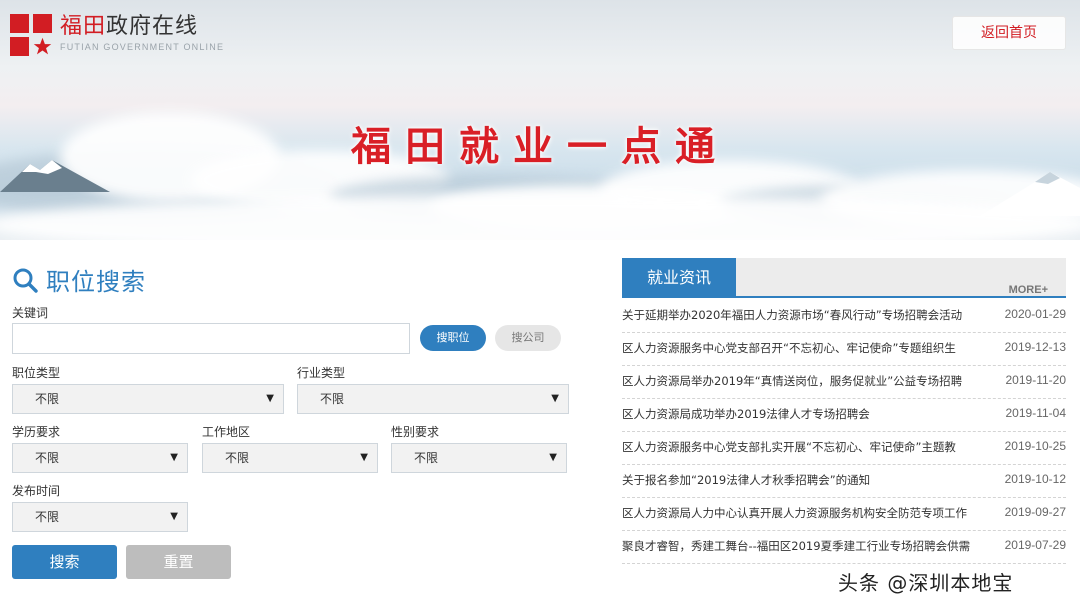 Image resolution: width=1080 pixels, height=612 pixels. I want to click on education-select: 不限 ▼, so click(100, 458).